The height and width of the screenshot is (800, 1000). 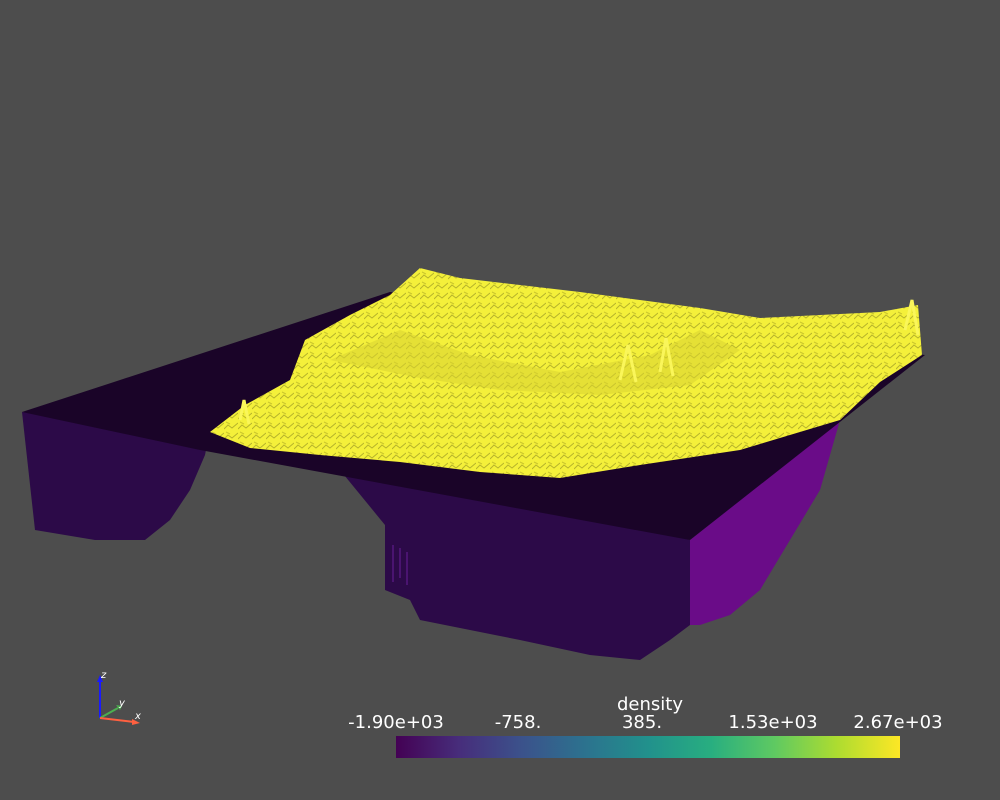 What do you see at coordinates (642, 722) in the screenshot?
I see `colorbar-tick-2: 385.` at bounding box center [642, 722].